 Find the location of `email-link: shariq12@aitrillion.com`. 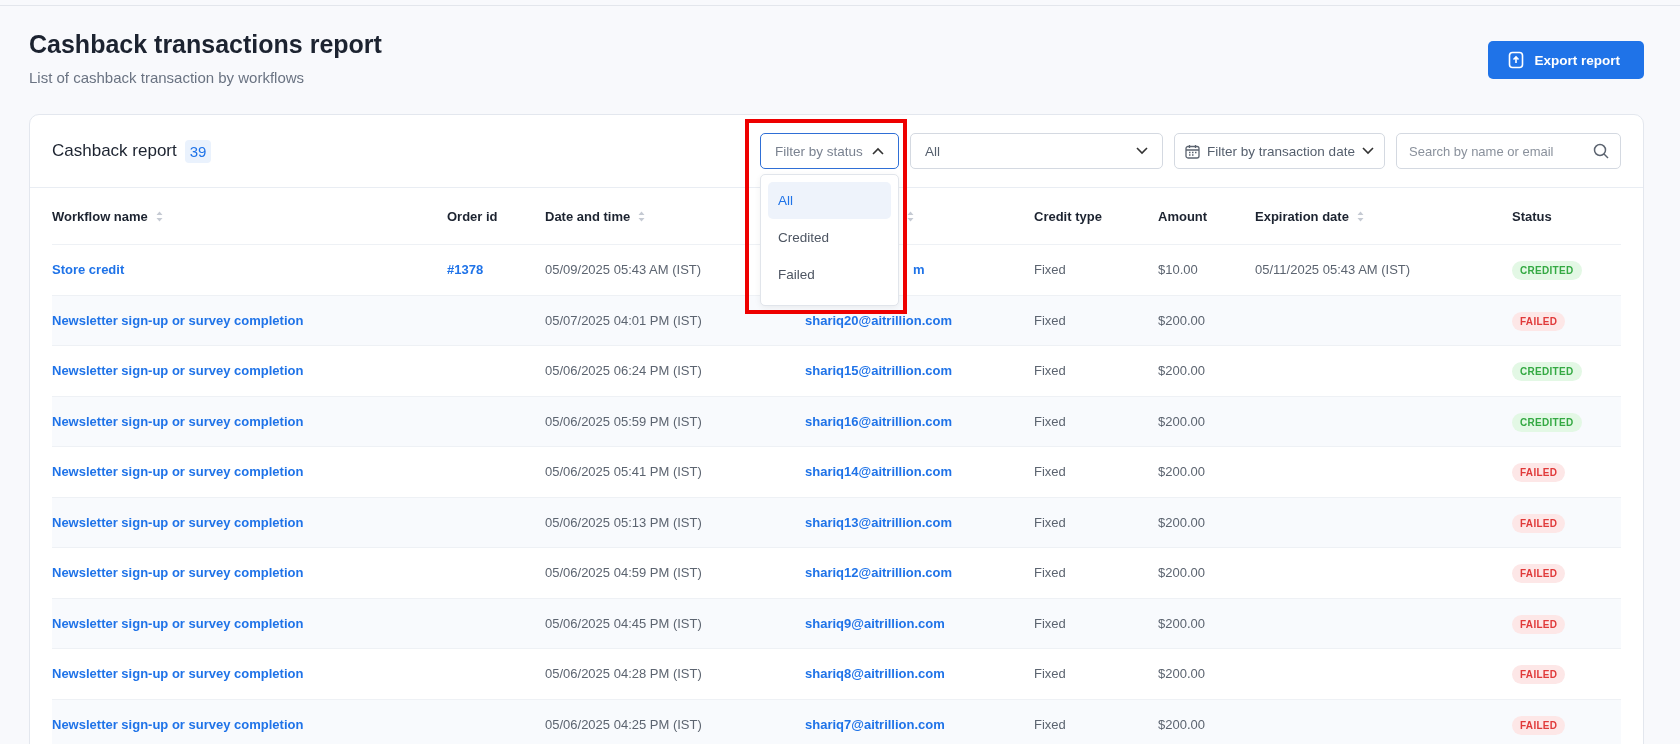

email-link: shariq12@aitrillion.com is located at coordinates (879, 573).